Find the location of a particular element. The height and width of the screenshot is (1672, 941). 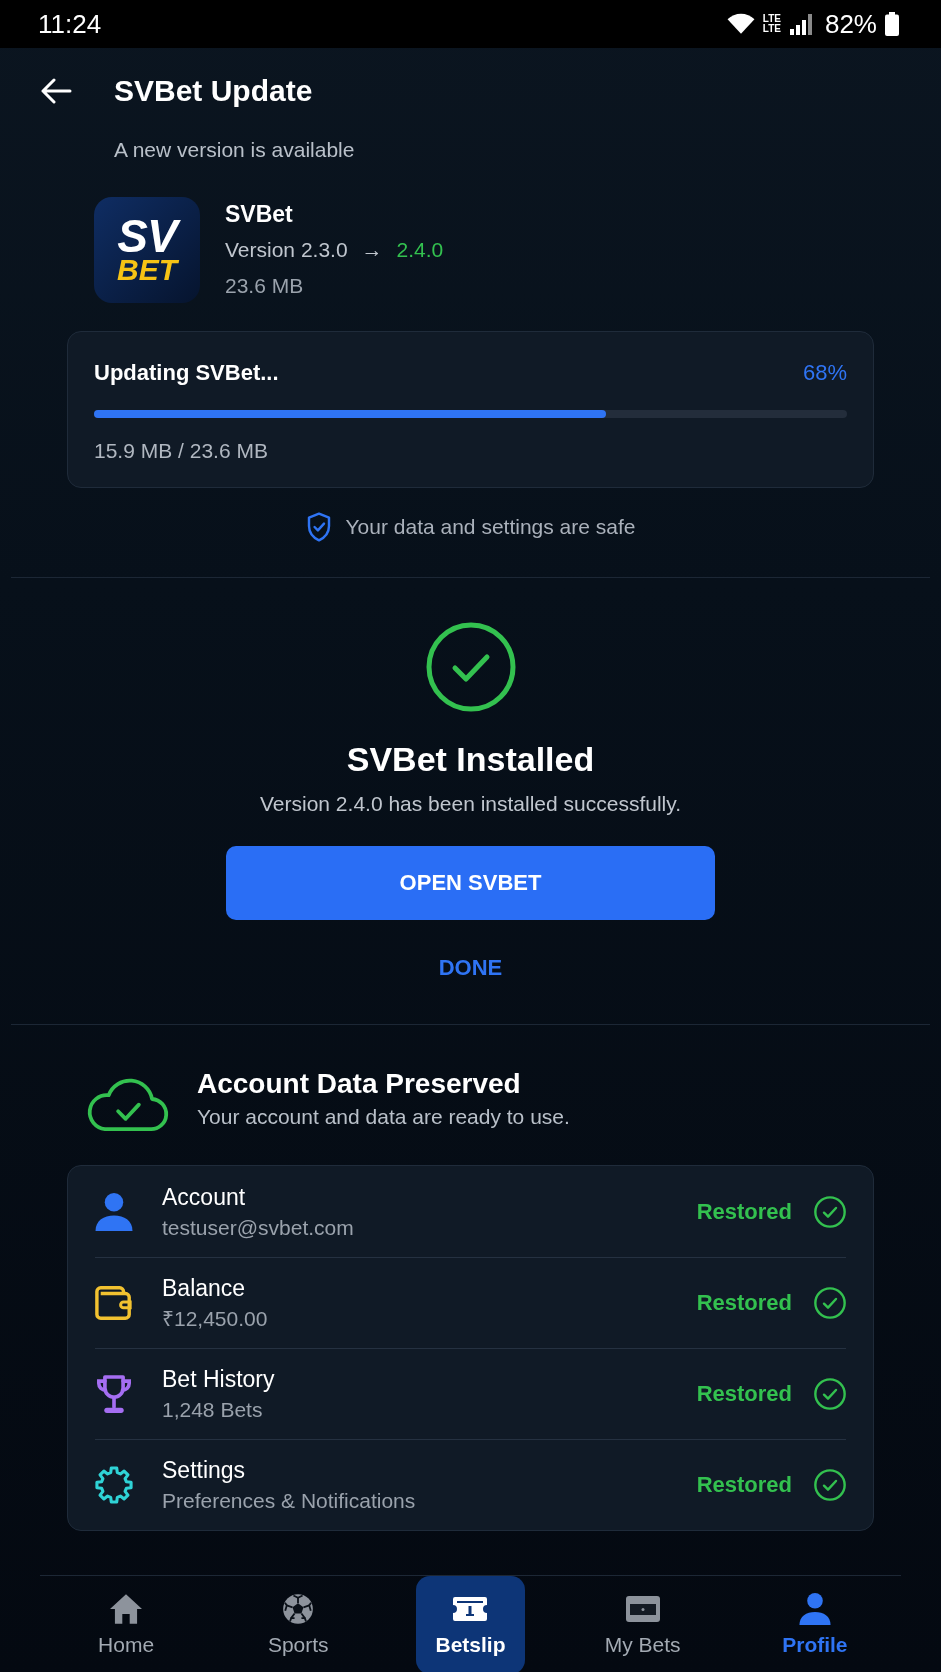

nav-tab: My Bets is located at coordinates (643, 1624).